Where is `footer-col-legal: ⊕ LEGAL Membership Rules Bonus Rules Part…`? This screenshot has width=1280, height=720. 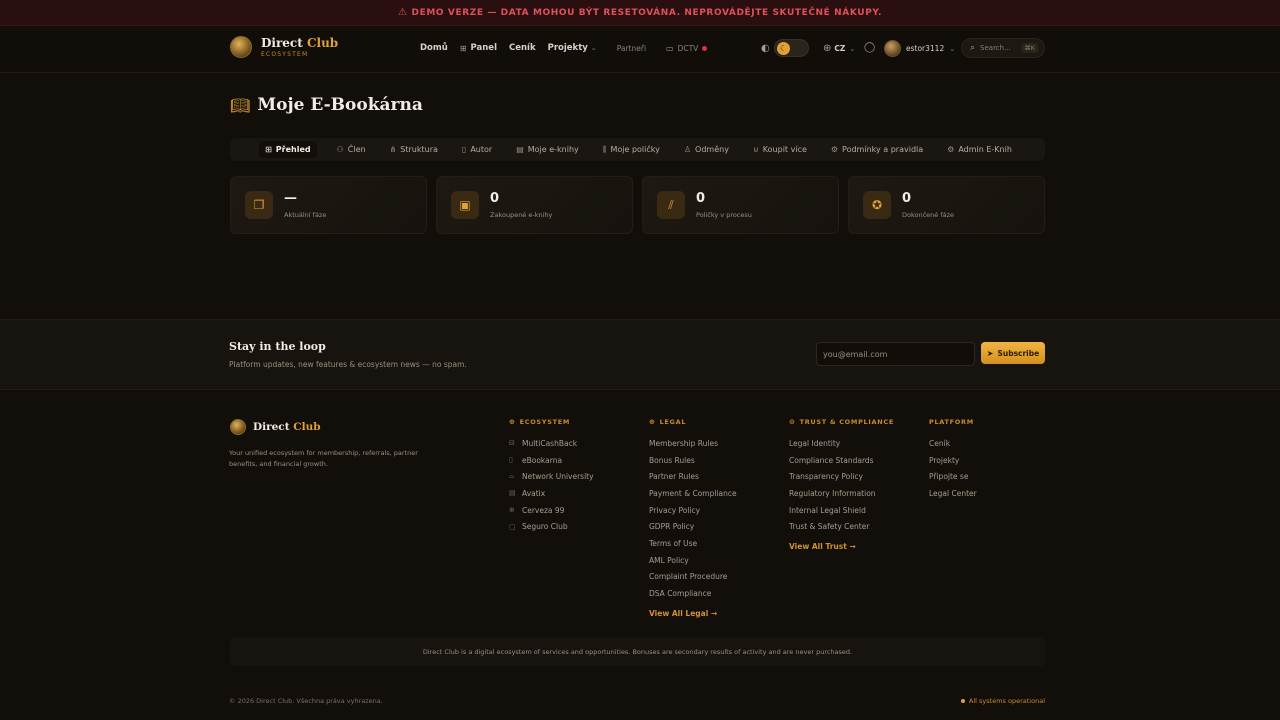 footer-col-legal: ⊕ LEGAL Membership Rules Bonus Rules Part… is located at coordinates (693, 520).